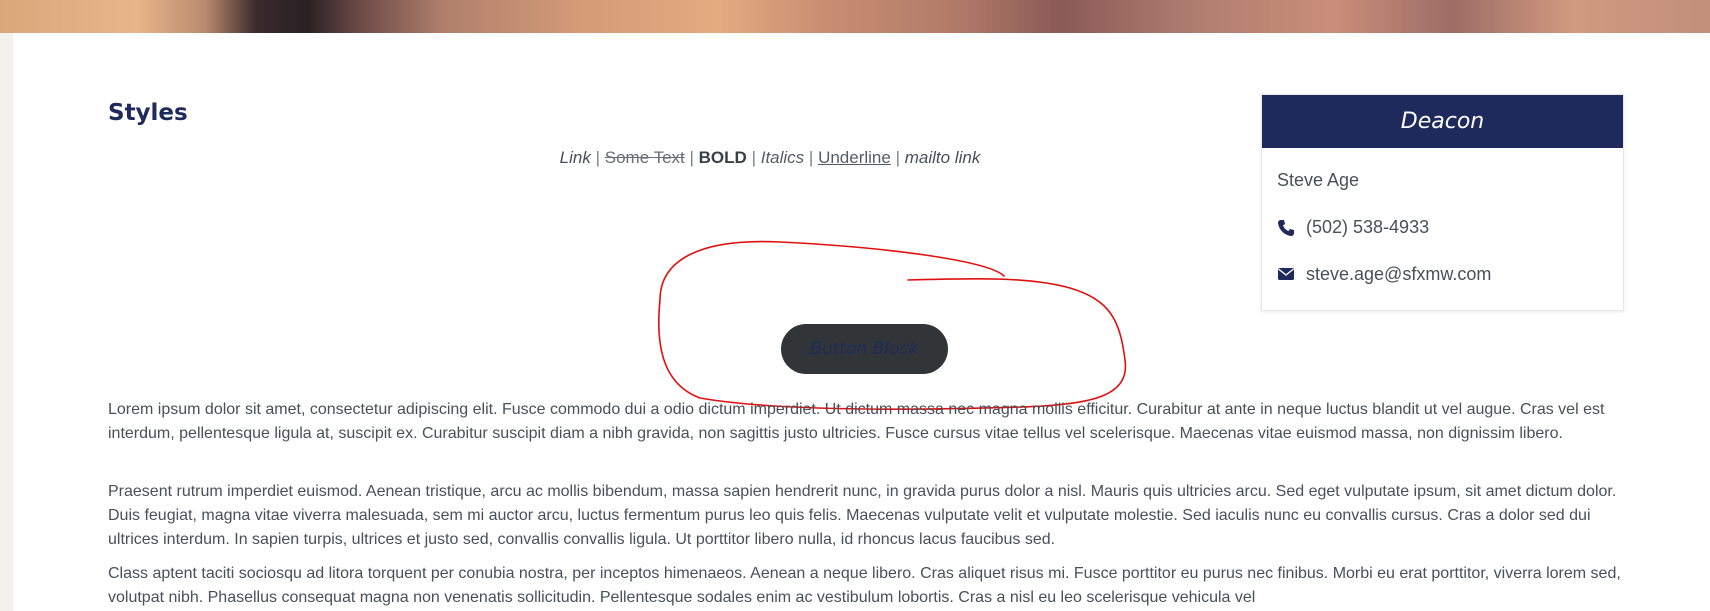 This screenshot has height=611, width=1710. Describe the element at coordinates (148, 113) in the screenshot. I see `page-title: Styles` at that location.